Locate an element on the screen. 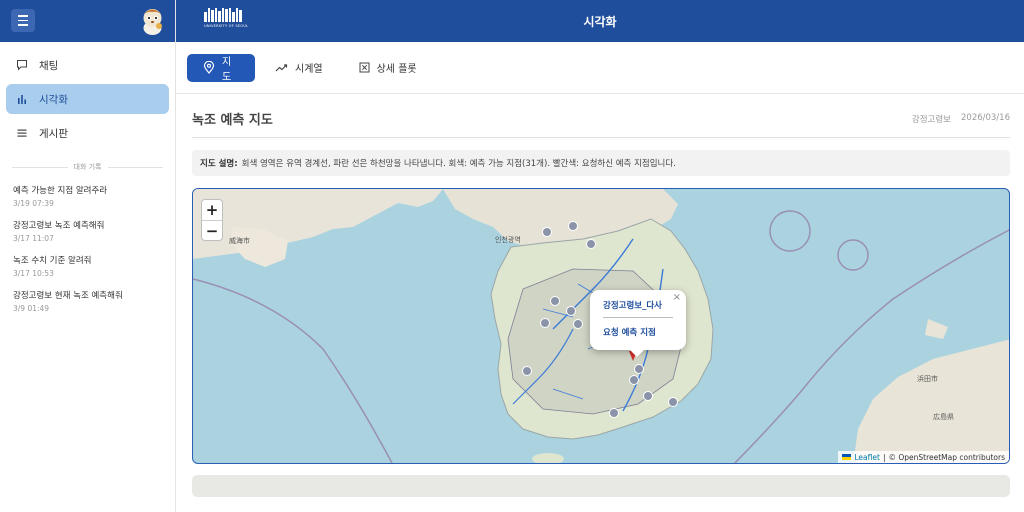  popup-site-name: 강정고령보_다사 is located at coordinates (638, 308).